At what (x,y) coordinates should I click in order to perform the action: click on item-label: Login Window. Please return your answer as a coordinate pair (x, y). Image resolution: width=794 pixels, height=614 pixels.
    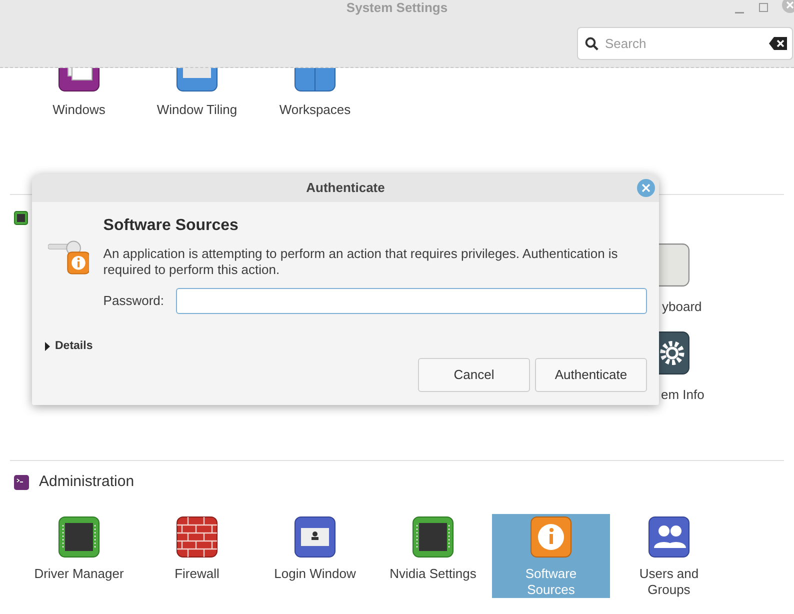
    Looking at the image, I should click on (315, 574).